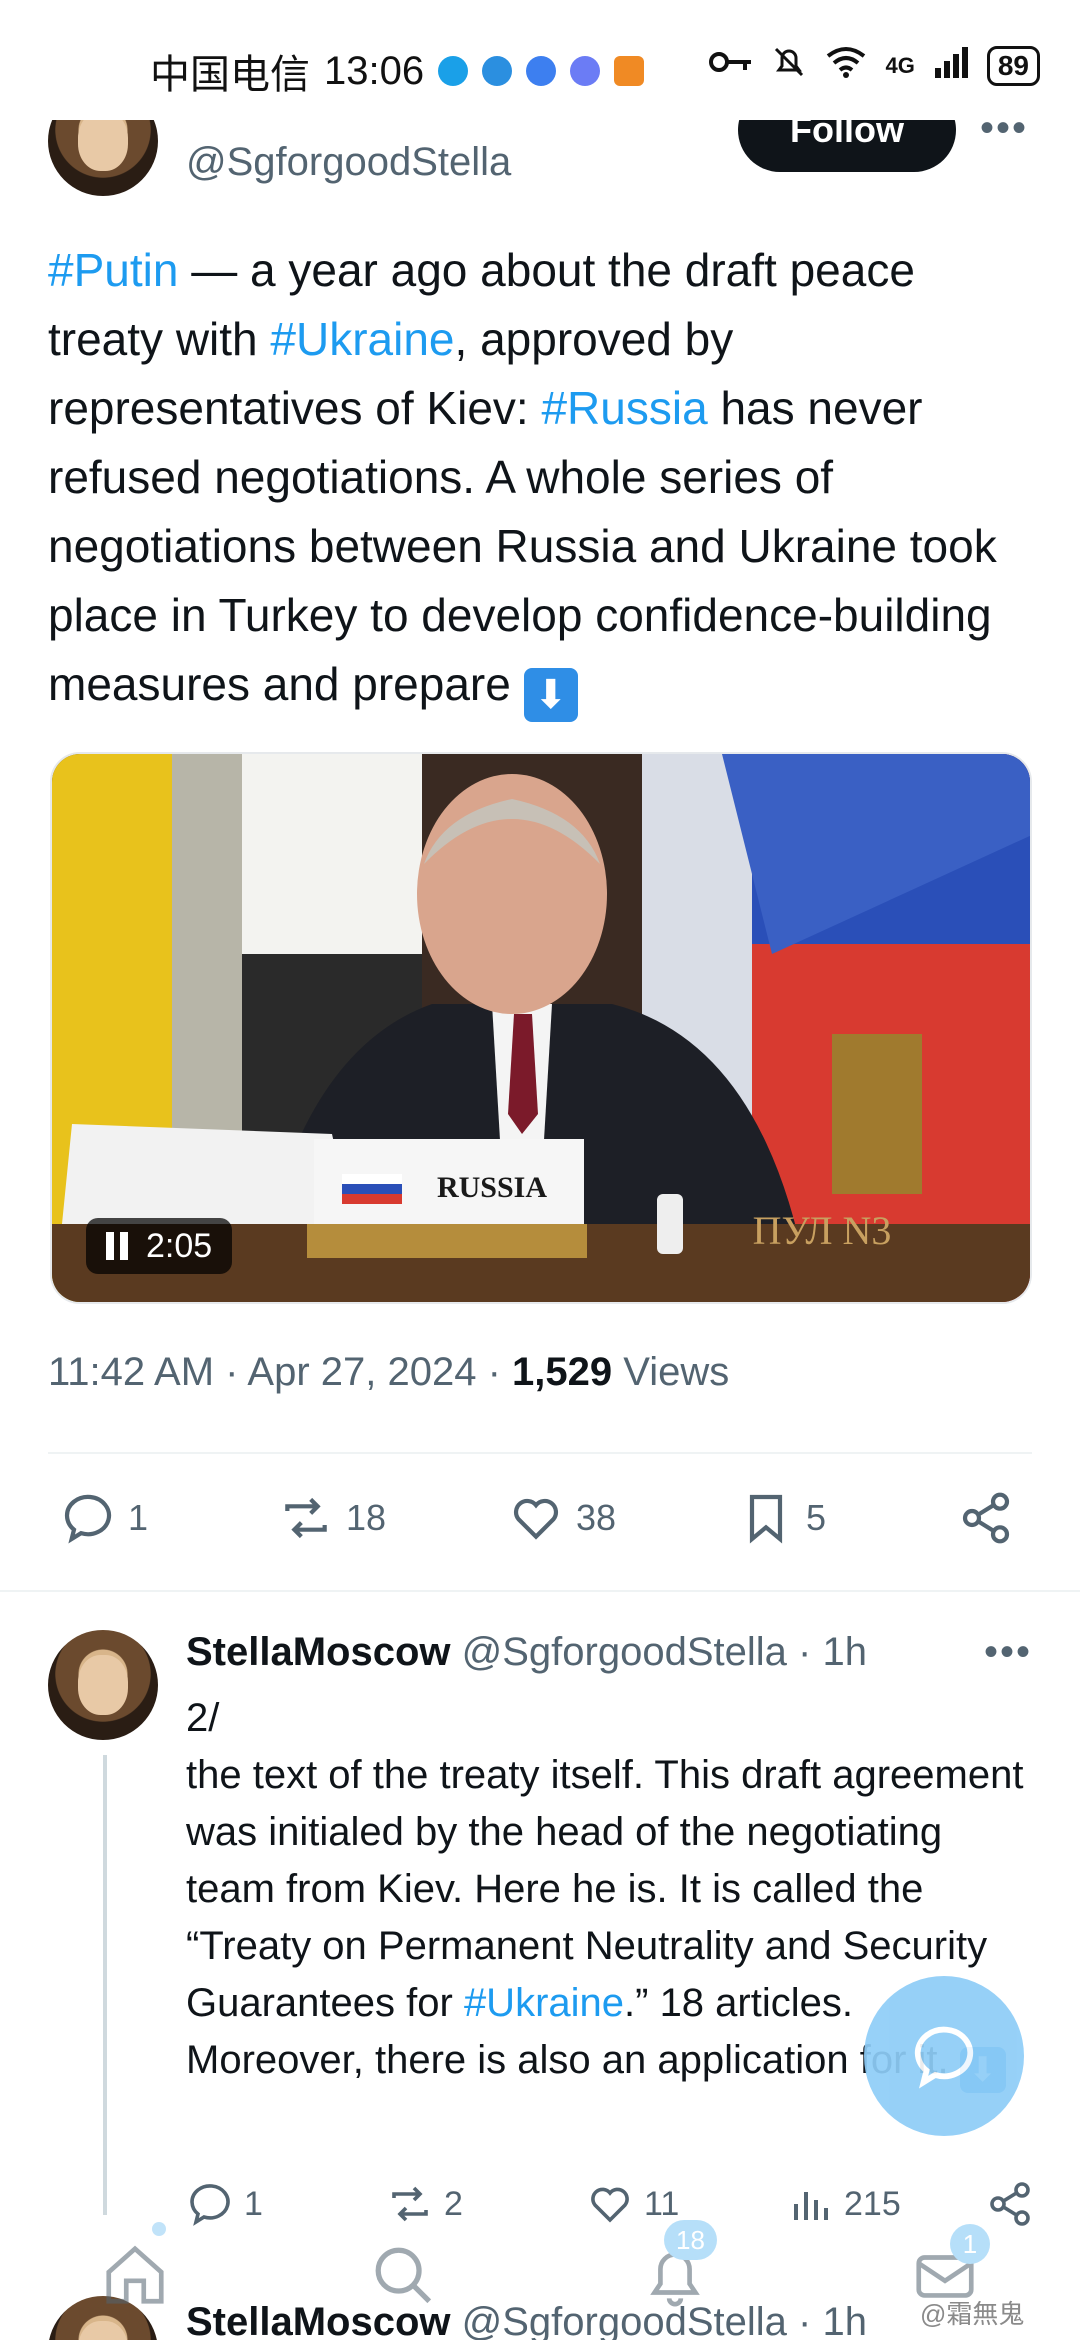 This screenshot has width=1080, height=2340. What do you see at coordinates (453, 2203) in the screenshot?
I see `reply-repost-count: 2` at bounding box center [453, 2203].